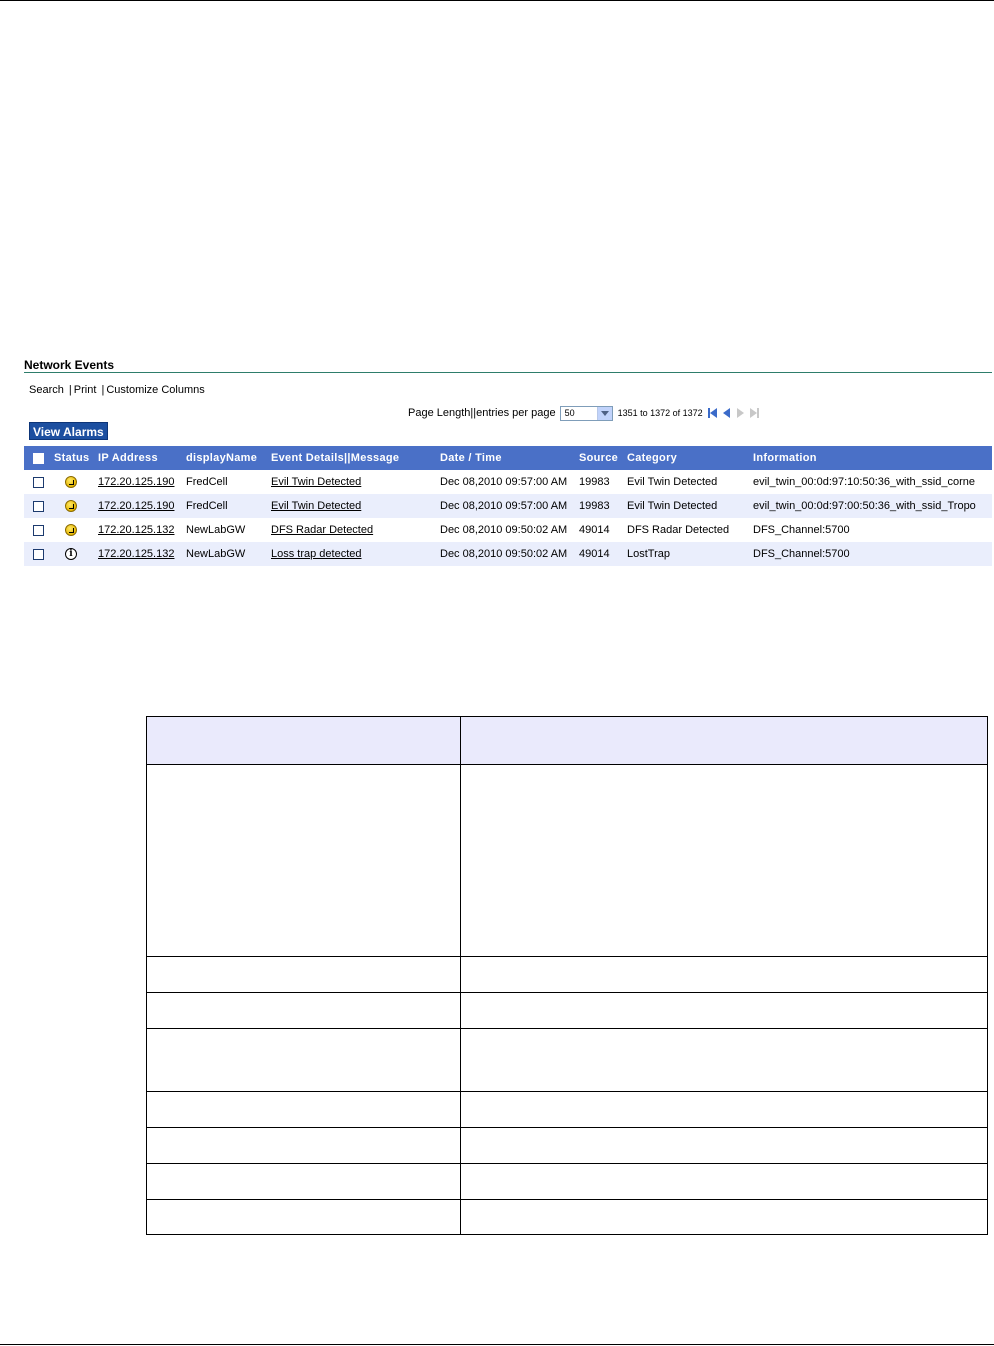 The height and width of the screenshot is (1346, 994). I want to click on column-header-datetime: Date / Time, so click(505, 458).